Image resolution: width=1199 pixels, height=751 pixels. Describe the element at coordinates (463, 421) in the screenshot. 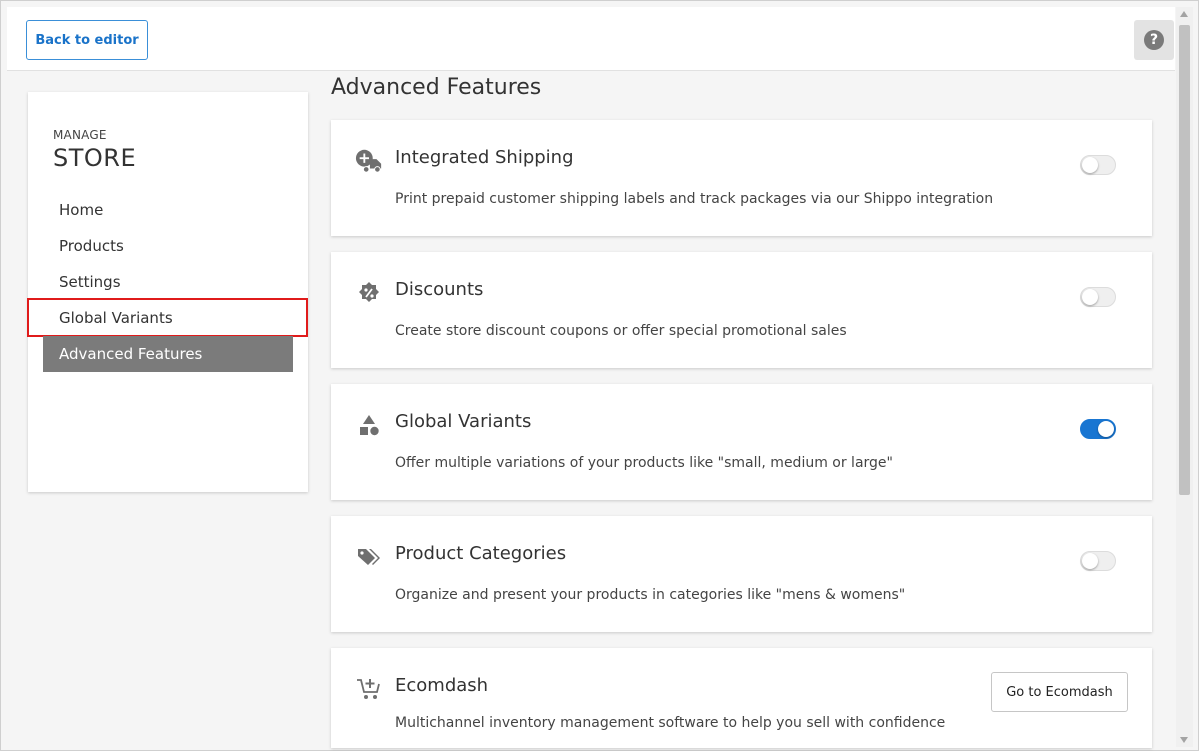

I see `feature-title: Global Variants` at that location.